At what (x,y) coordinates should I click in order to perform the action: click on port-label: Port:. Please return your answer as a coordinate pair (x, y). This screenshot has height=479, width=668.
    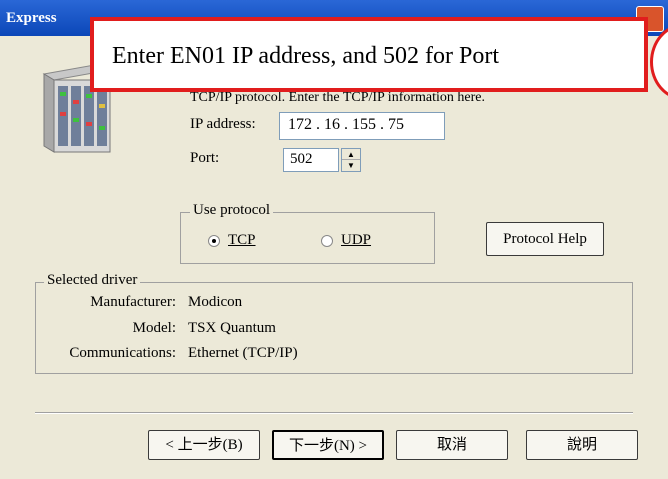
    Looking at the image, I should click on (205, 158).